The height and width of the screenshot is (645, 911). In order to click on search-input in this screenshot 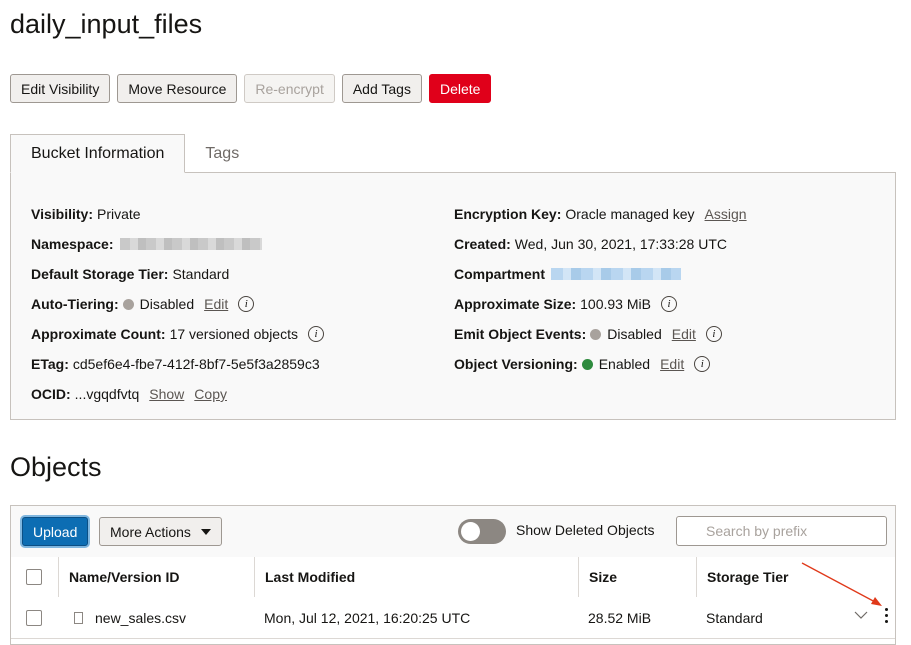, I will do `click(781, 531)`.